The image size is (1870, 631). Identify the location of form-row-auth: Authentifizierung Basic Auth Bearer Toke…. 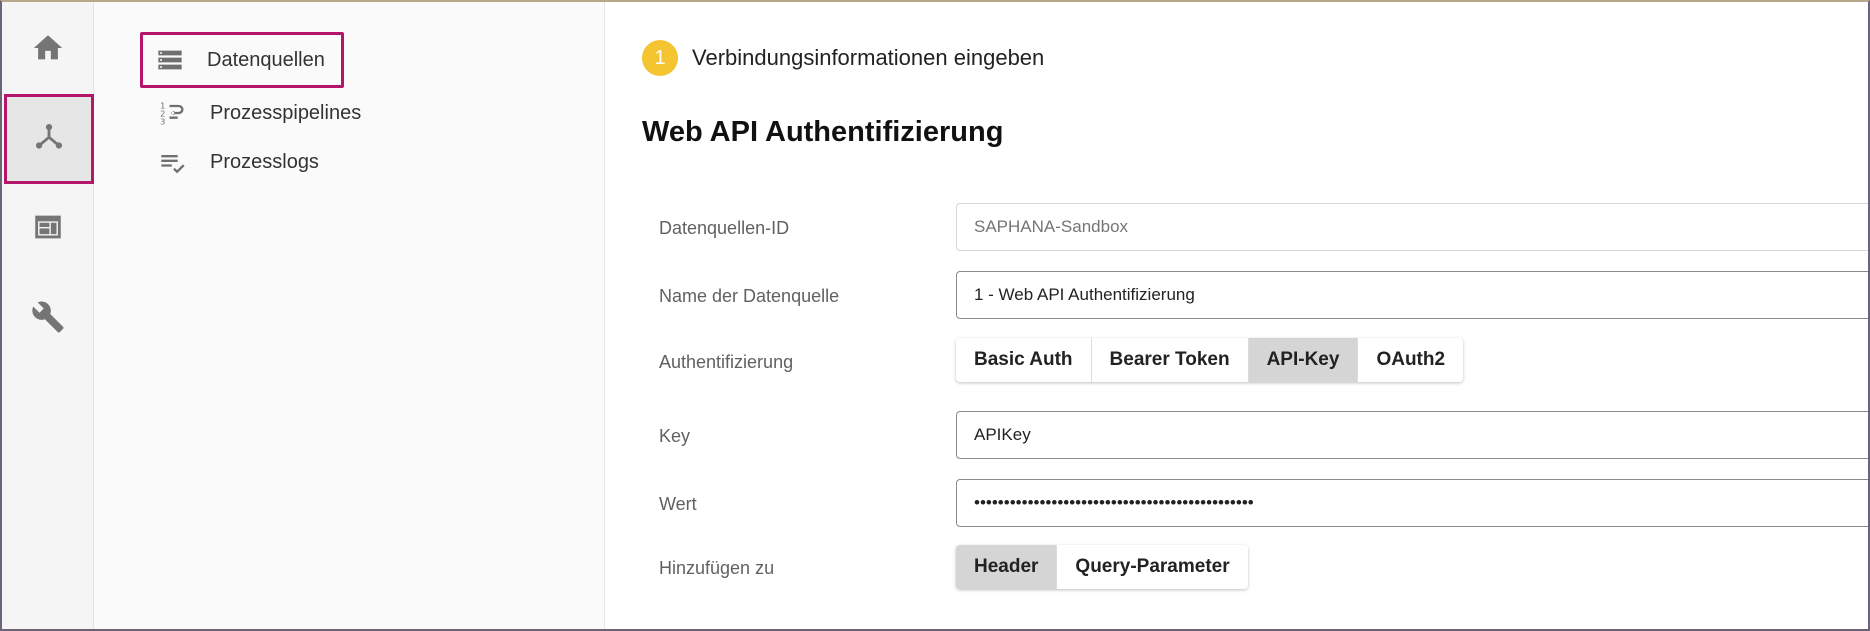
(1263, 363).